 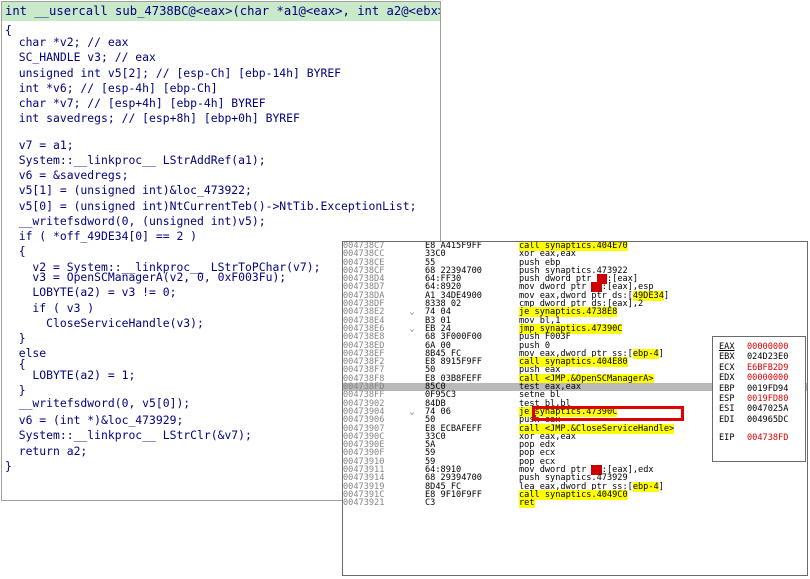 I want to click on code-line: v6 = &savedregs;, so click(x=222, y=175).